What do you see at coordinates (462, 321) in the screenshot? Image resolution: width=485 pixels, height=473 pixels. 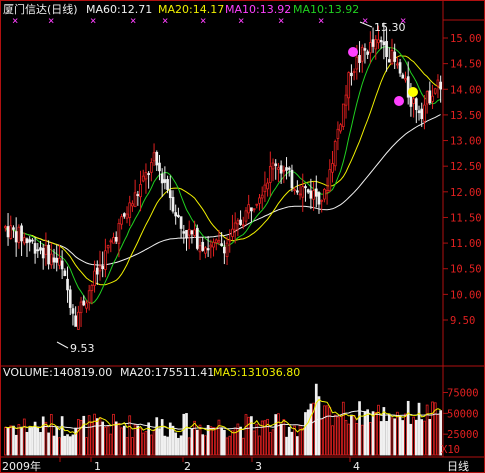 I see `price-tick-label: 9.50` at bounding box center [462, 321].